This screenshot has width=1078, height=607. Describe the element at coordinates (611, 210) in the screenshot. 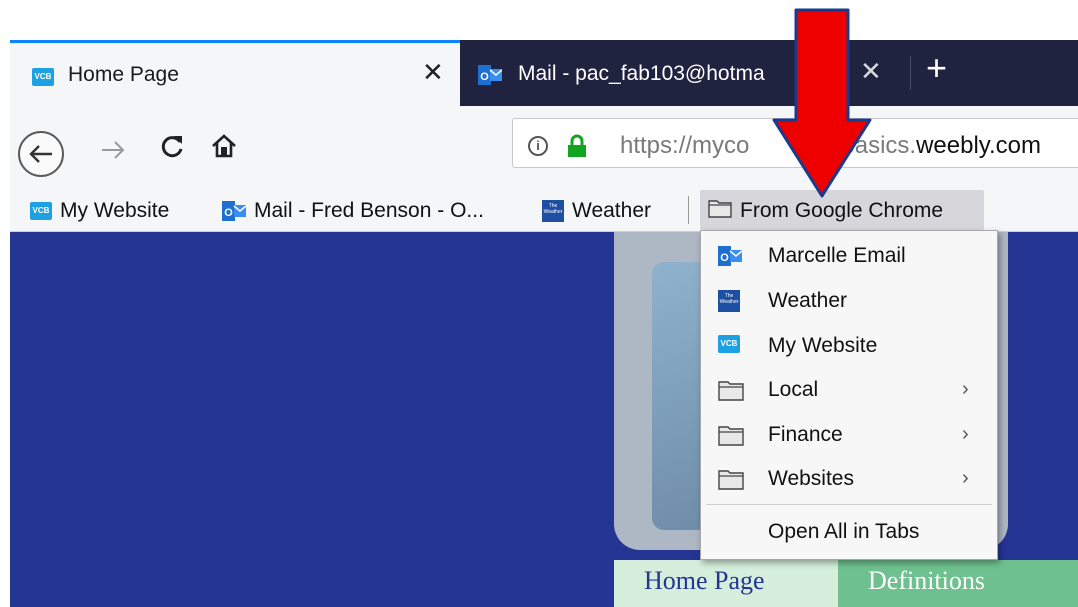

I see `bookmark-label: Weather` at that location.